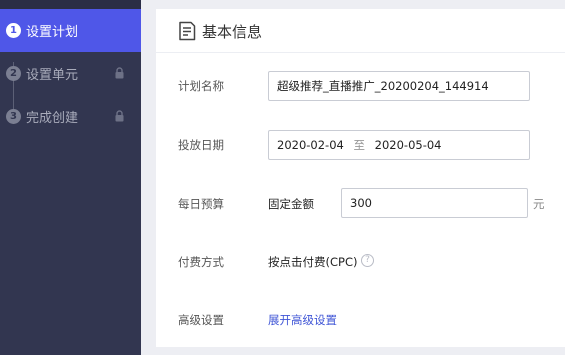 The height and width of the screenshot is (355, 565). I want to click on step-number: 2, so click(13, 73).